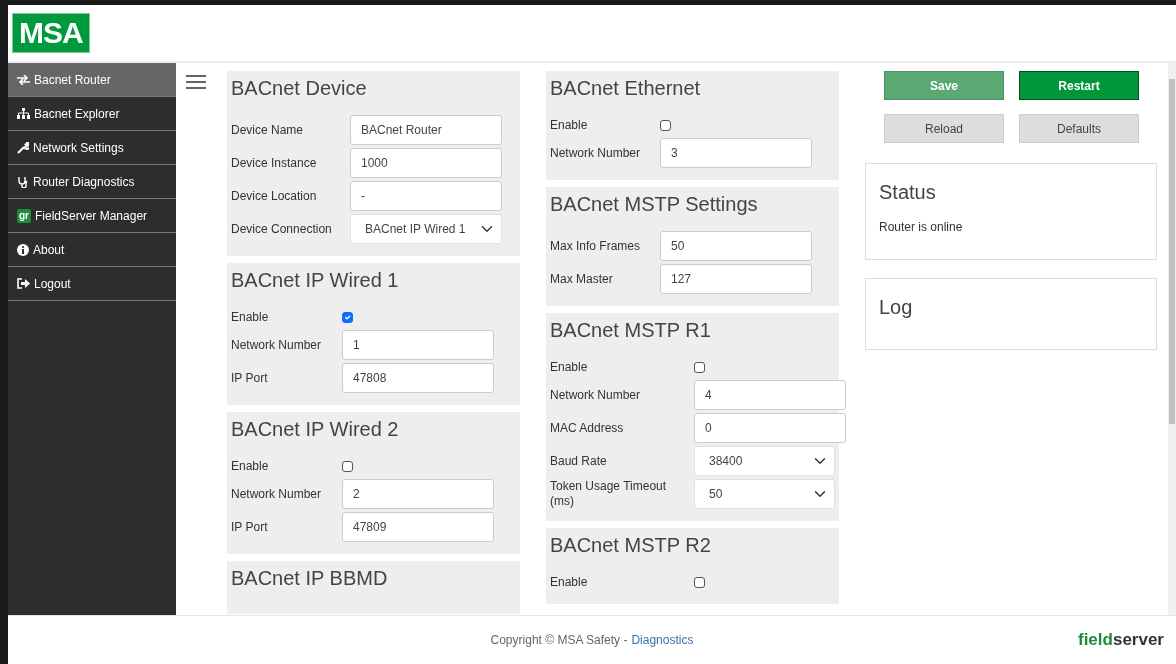 Image resolution: width=1176 pixels, height=664 pixels. Describe the element at coordinates (418, 527) in the screenshot. I see `input-field: 47809` at that location.